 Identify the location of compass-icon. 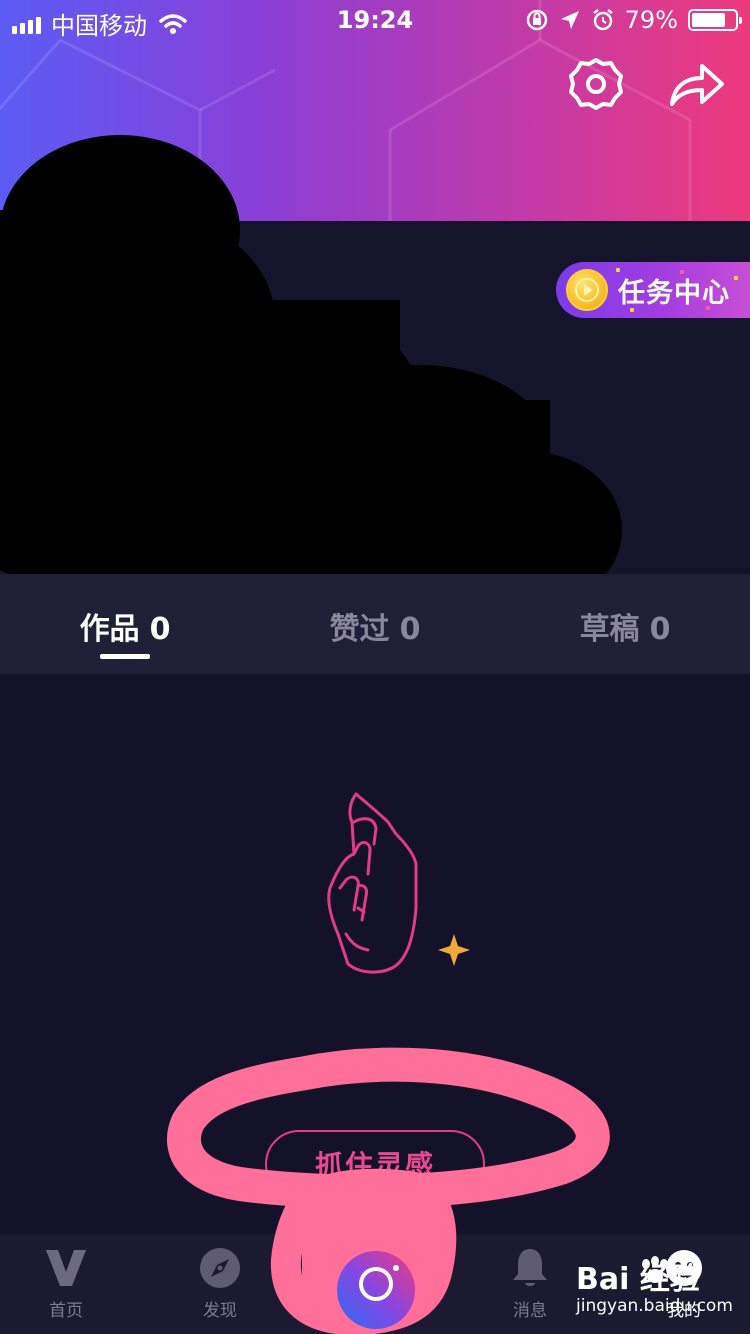
(220, 1268).